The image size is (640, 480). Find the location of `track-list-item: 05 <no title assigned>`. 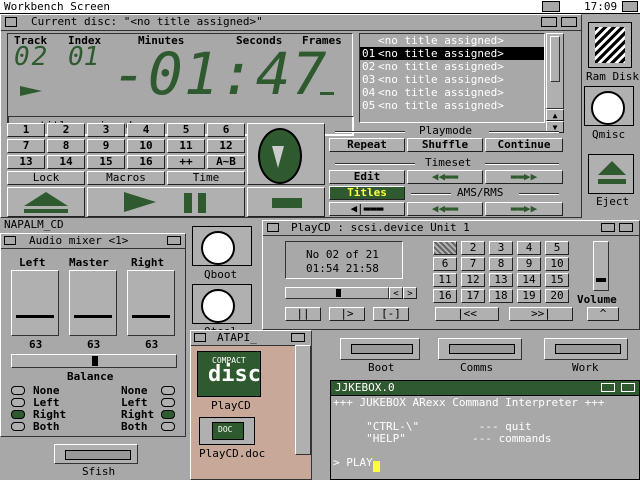

track-list-item: 05 <no title assigned> is located at coordinates (452, 105).